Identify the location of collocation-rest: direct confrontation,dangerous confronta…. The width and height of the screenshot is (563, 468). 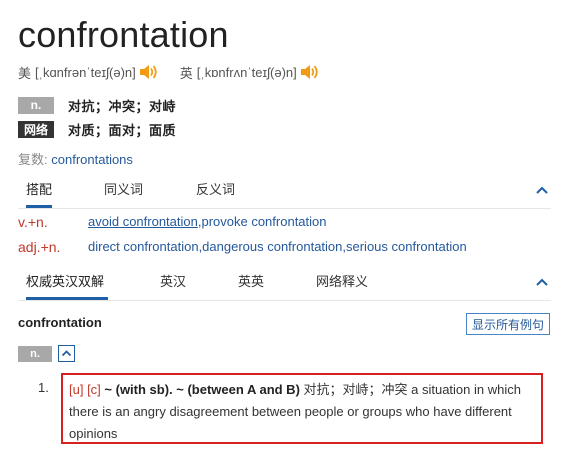
(277, 246).